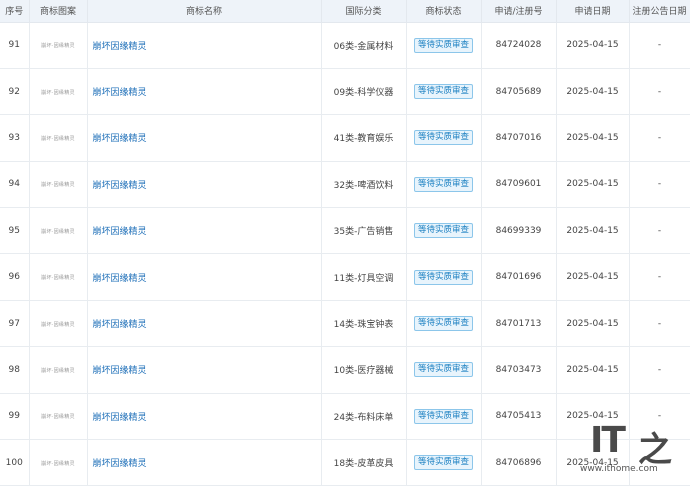 This screenshot has width=690, height=486. Describe the element at coordinates (519, 11) in the screenshot. I see `header-reg-no: 申请/注册号` at that location.